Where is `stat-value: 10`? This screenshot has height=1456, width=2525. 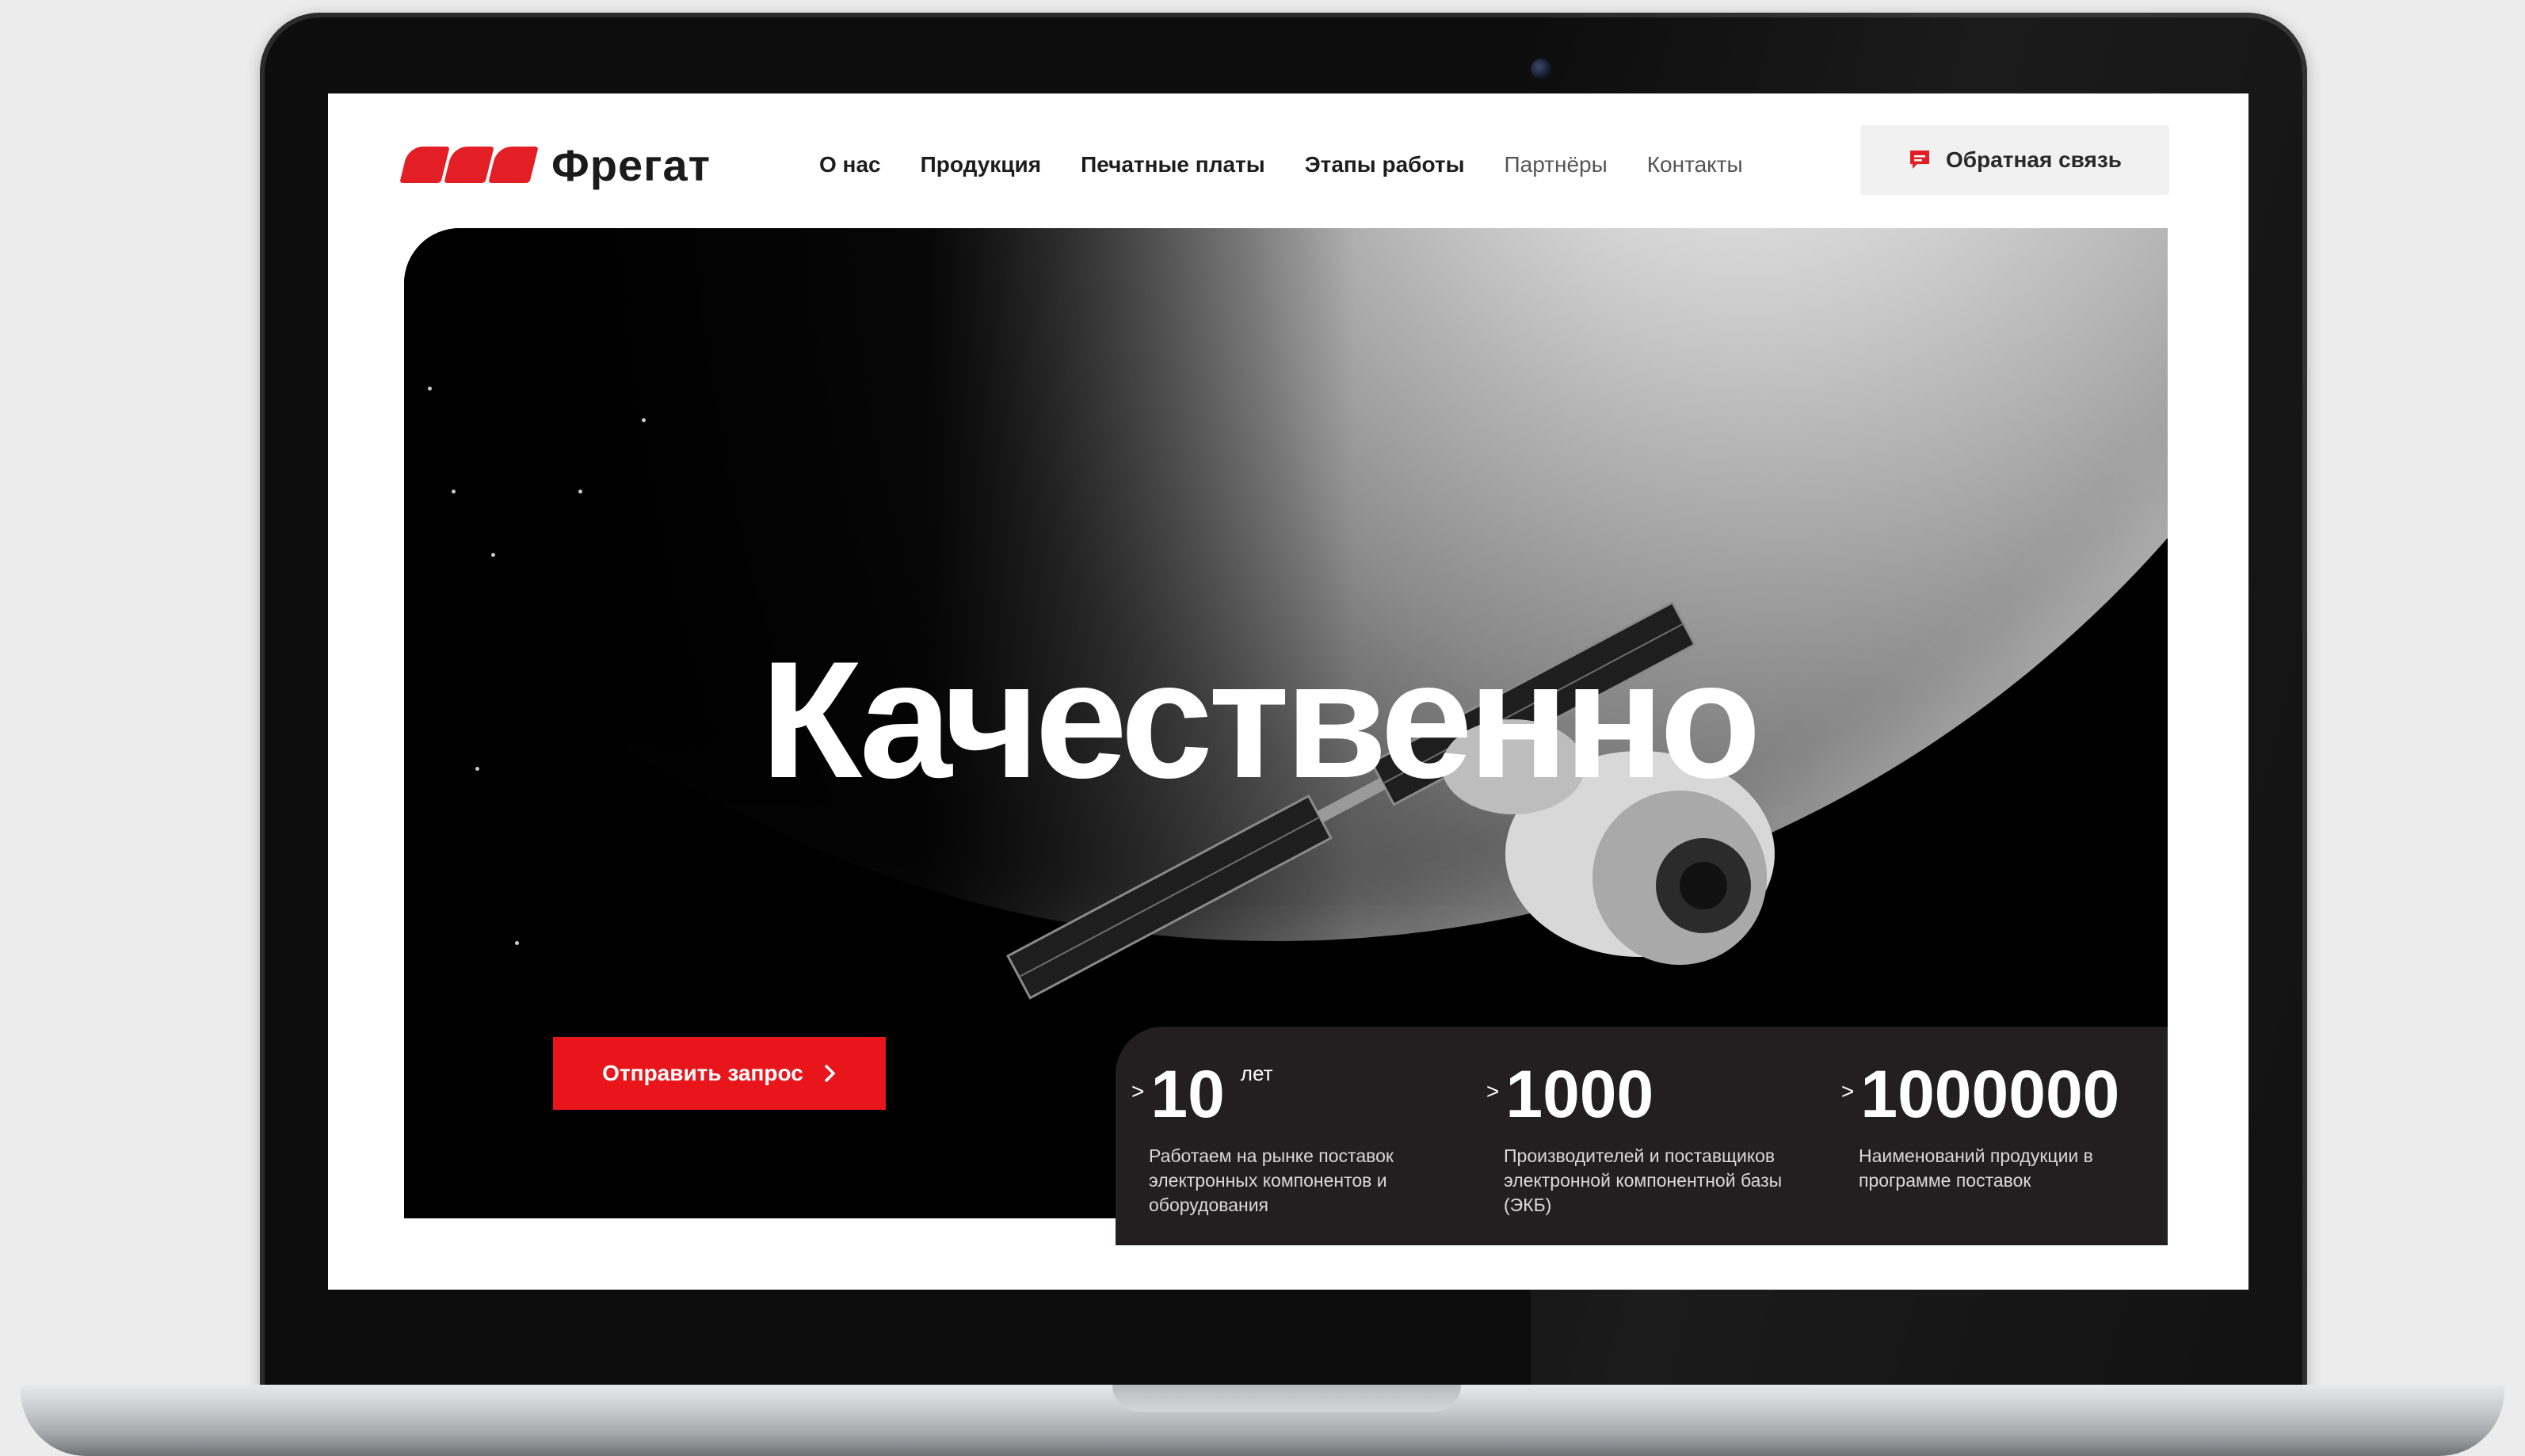
stat-value: 10 is located at coordinates (1187, 1094).